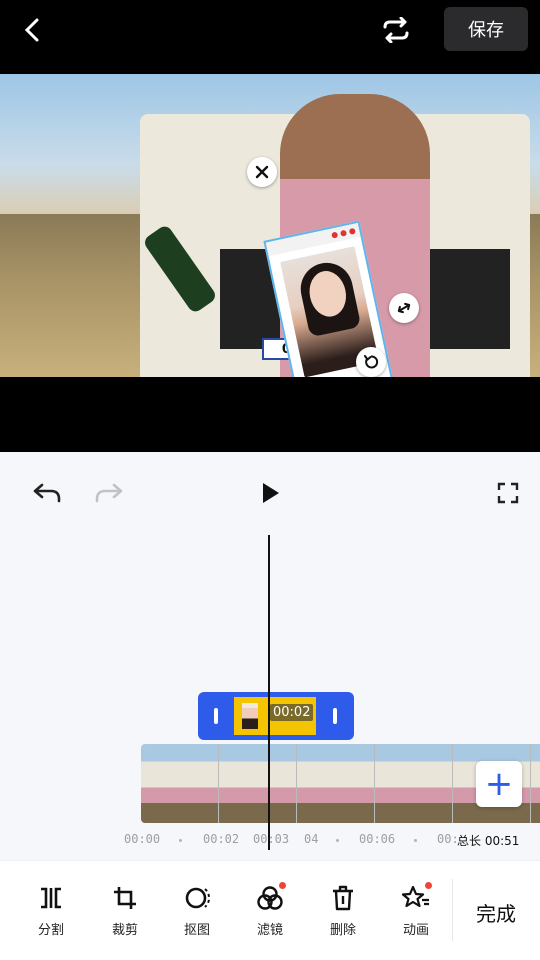 Image resolution: width=540 pixels, height=960 pixels. I want to click on sticker-close-button, so click(262, 172).